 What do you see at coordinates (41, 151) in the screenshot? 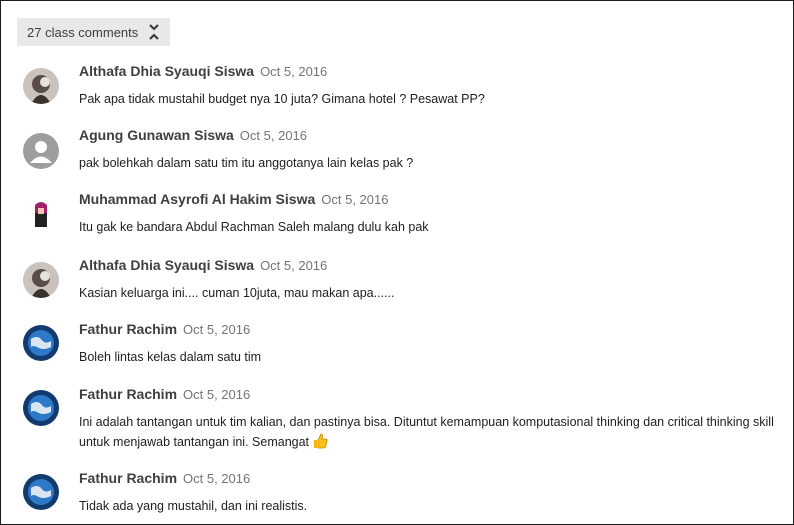
I see `avatar-default` at bounding box center [41, 151].